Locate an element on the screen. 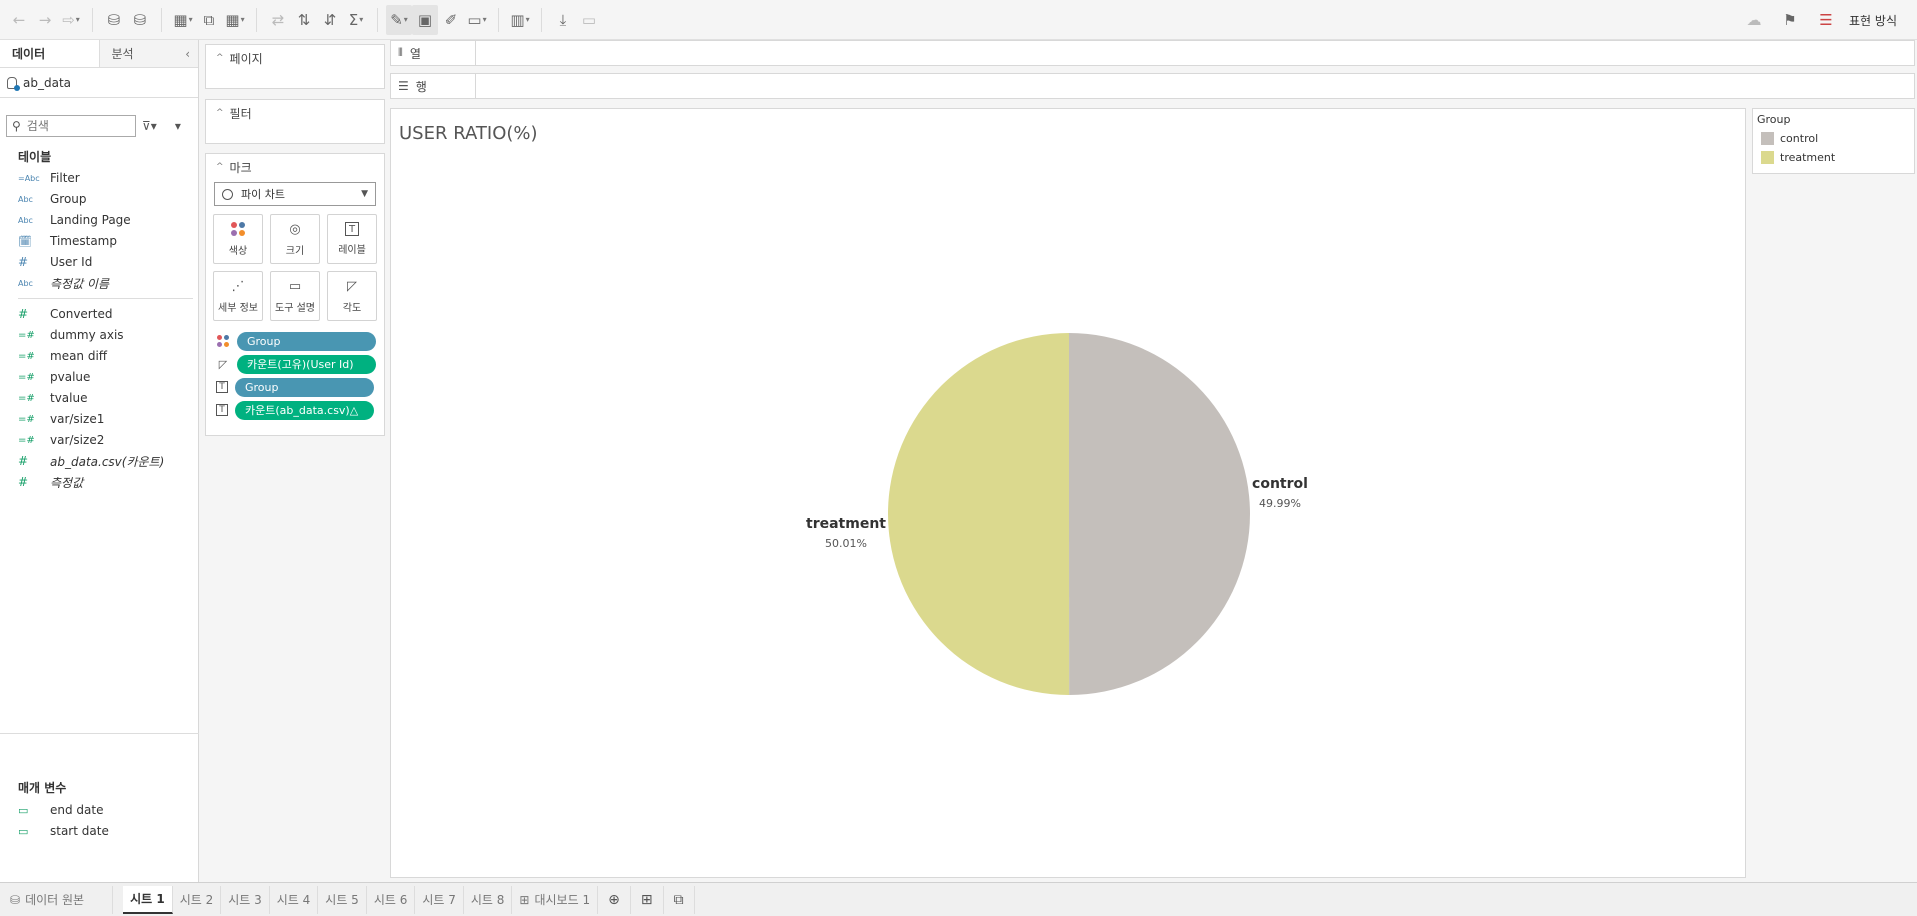 The width and height of the screenshot is (1917, 916). mark-button-label: 도구 설명 is located at coordinates (295, 308).